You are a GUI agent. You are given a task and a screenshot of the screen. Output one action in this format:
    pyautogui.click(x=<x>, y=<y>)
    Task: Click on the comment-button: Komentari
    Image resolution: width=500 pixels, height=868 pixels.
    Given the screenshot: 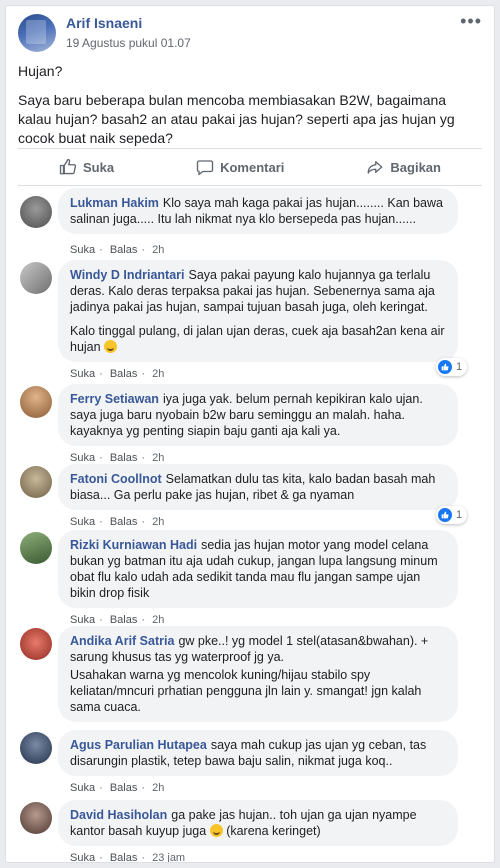 What is the action you would take?
    pyautogui.click(x=240, y=167)
    